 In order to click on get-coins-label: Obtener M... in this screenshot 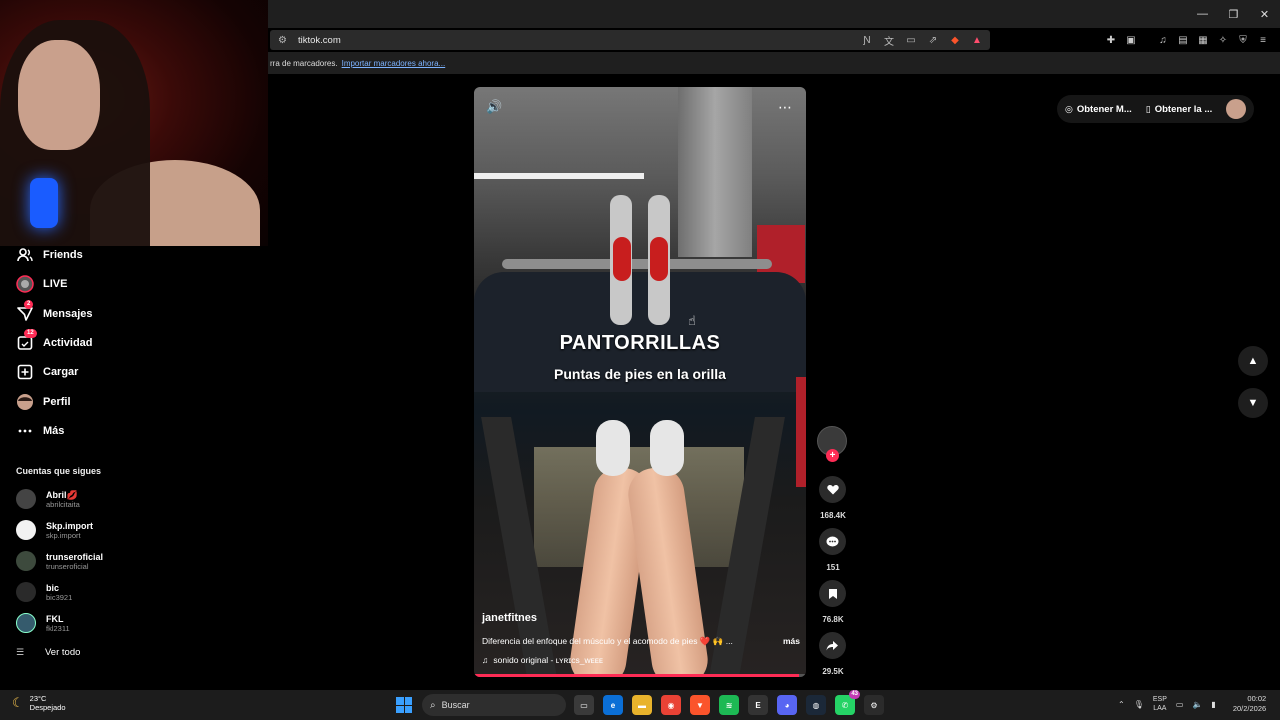, I will do `click(1104, 109)`.